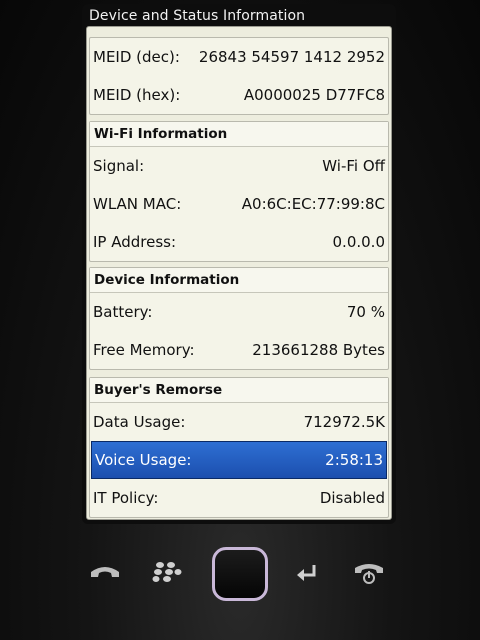 The width and height of the screenshot is (480, 640). What do you see at coordinates (144, 350) in the screenshot?
I see `row-label: Free Memory:` at bounding box center [144, 350].